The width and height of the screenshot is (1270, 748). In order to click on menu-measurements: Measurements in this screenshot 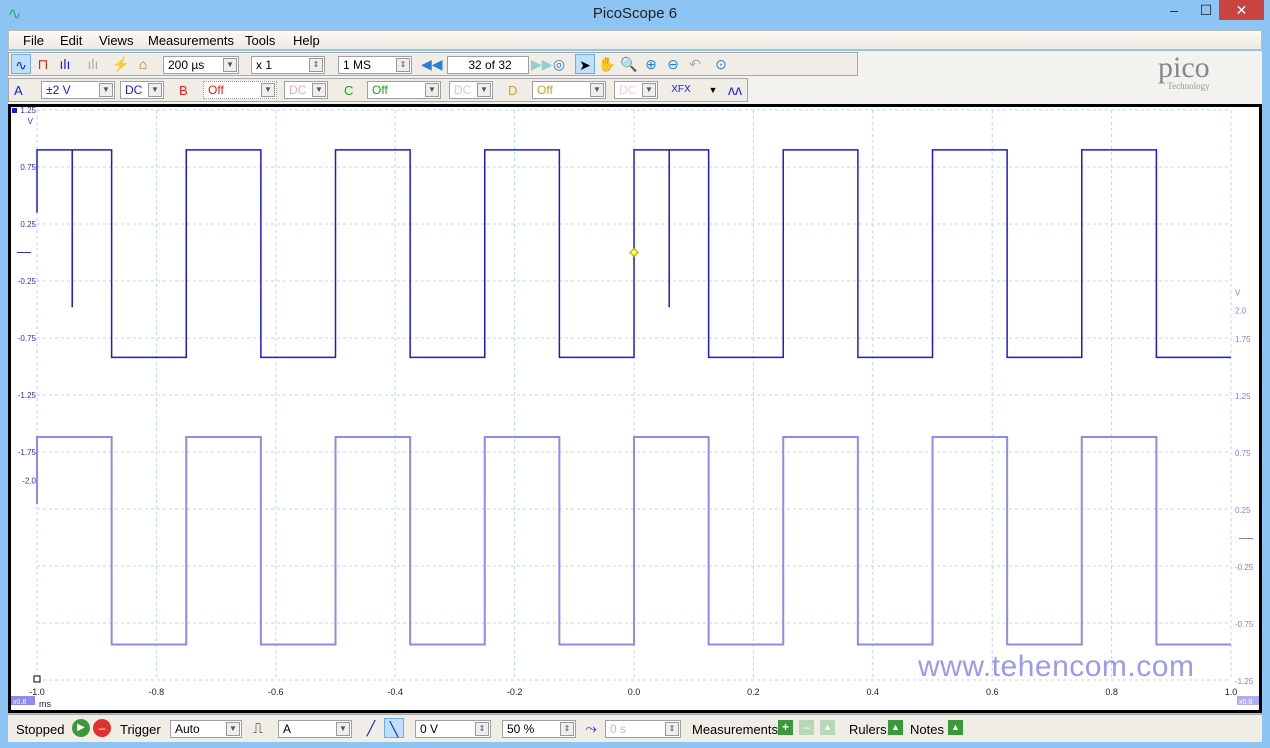, I will do `click(191, 40)`.